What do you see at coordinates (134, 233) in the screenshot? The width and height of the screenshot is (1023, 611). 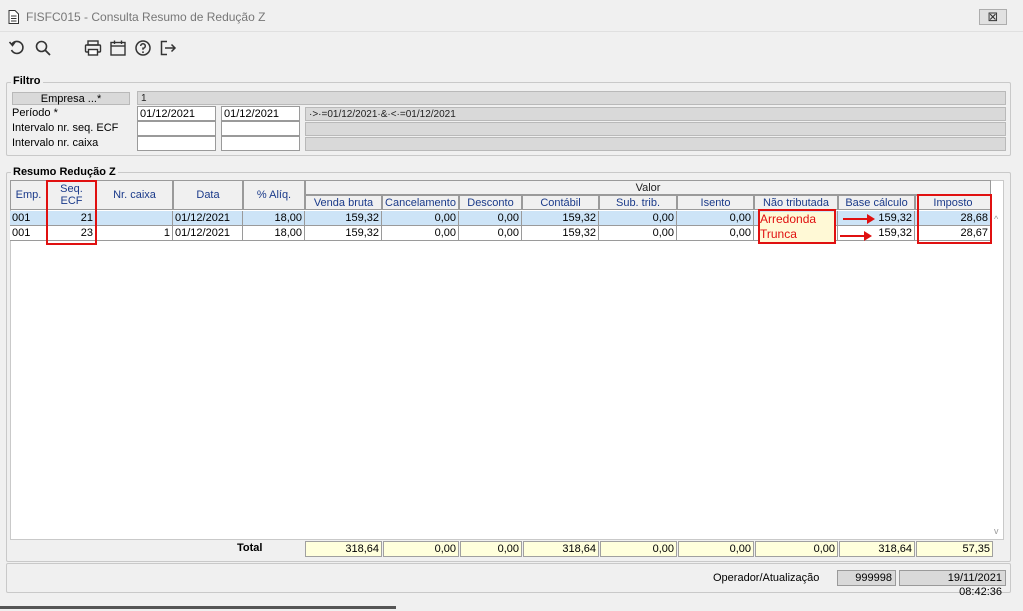 I see `cell-nr-caixa: 1` at bounding box center [134, 233].